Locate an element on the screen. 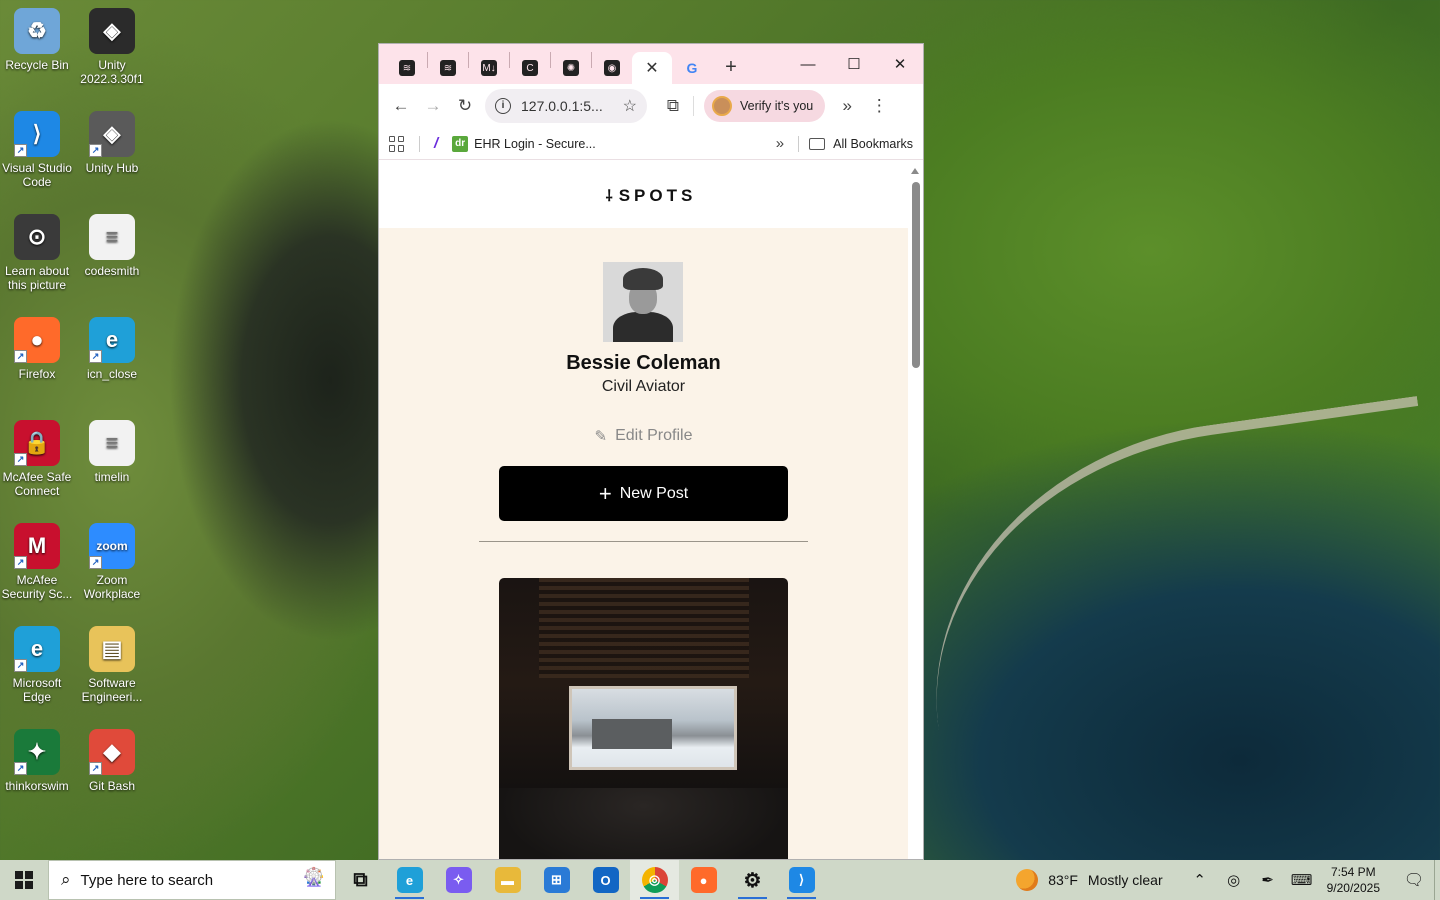  taskbar-app-copilot: ✧ is located at coordinates (458, 880).